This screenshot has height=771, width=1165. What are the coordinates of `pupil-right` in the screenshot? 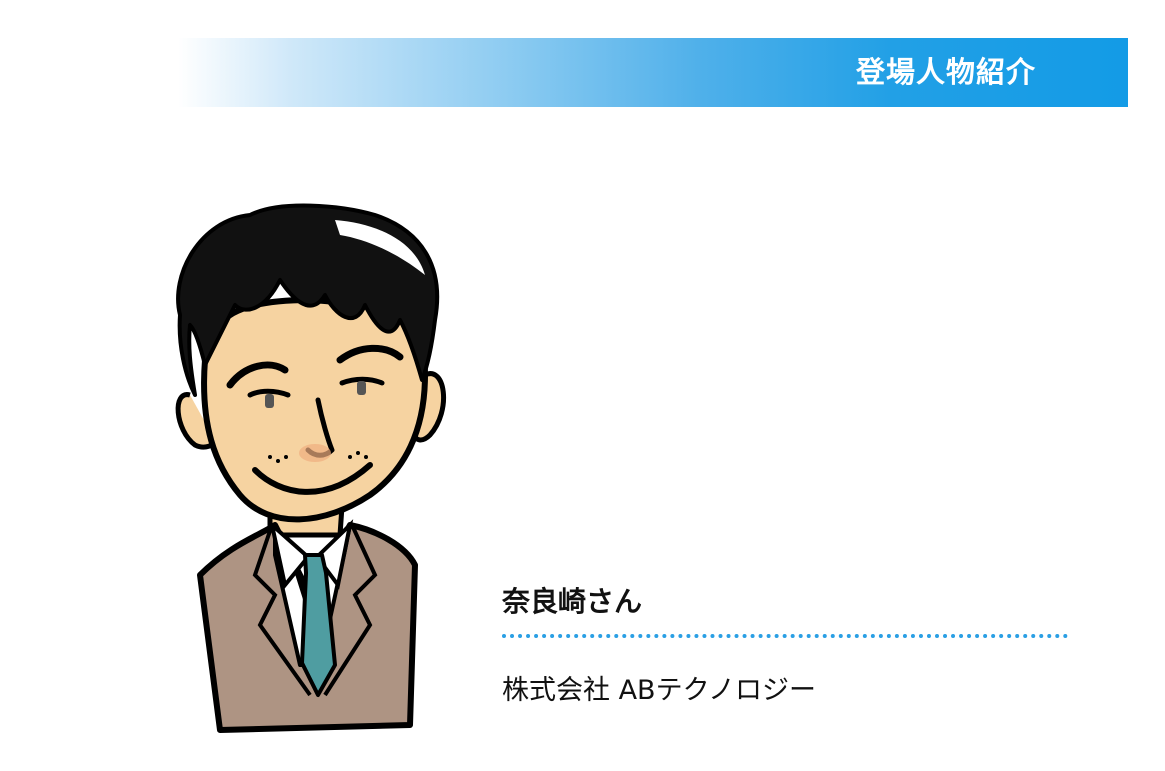 It's located at (361, 388).